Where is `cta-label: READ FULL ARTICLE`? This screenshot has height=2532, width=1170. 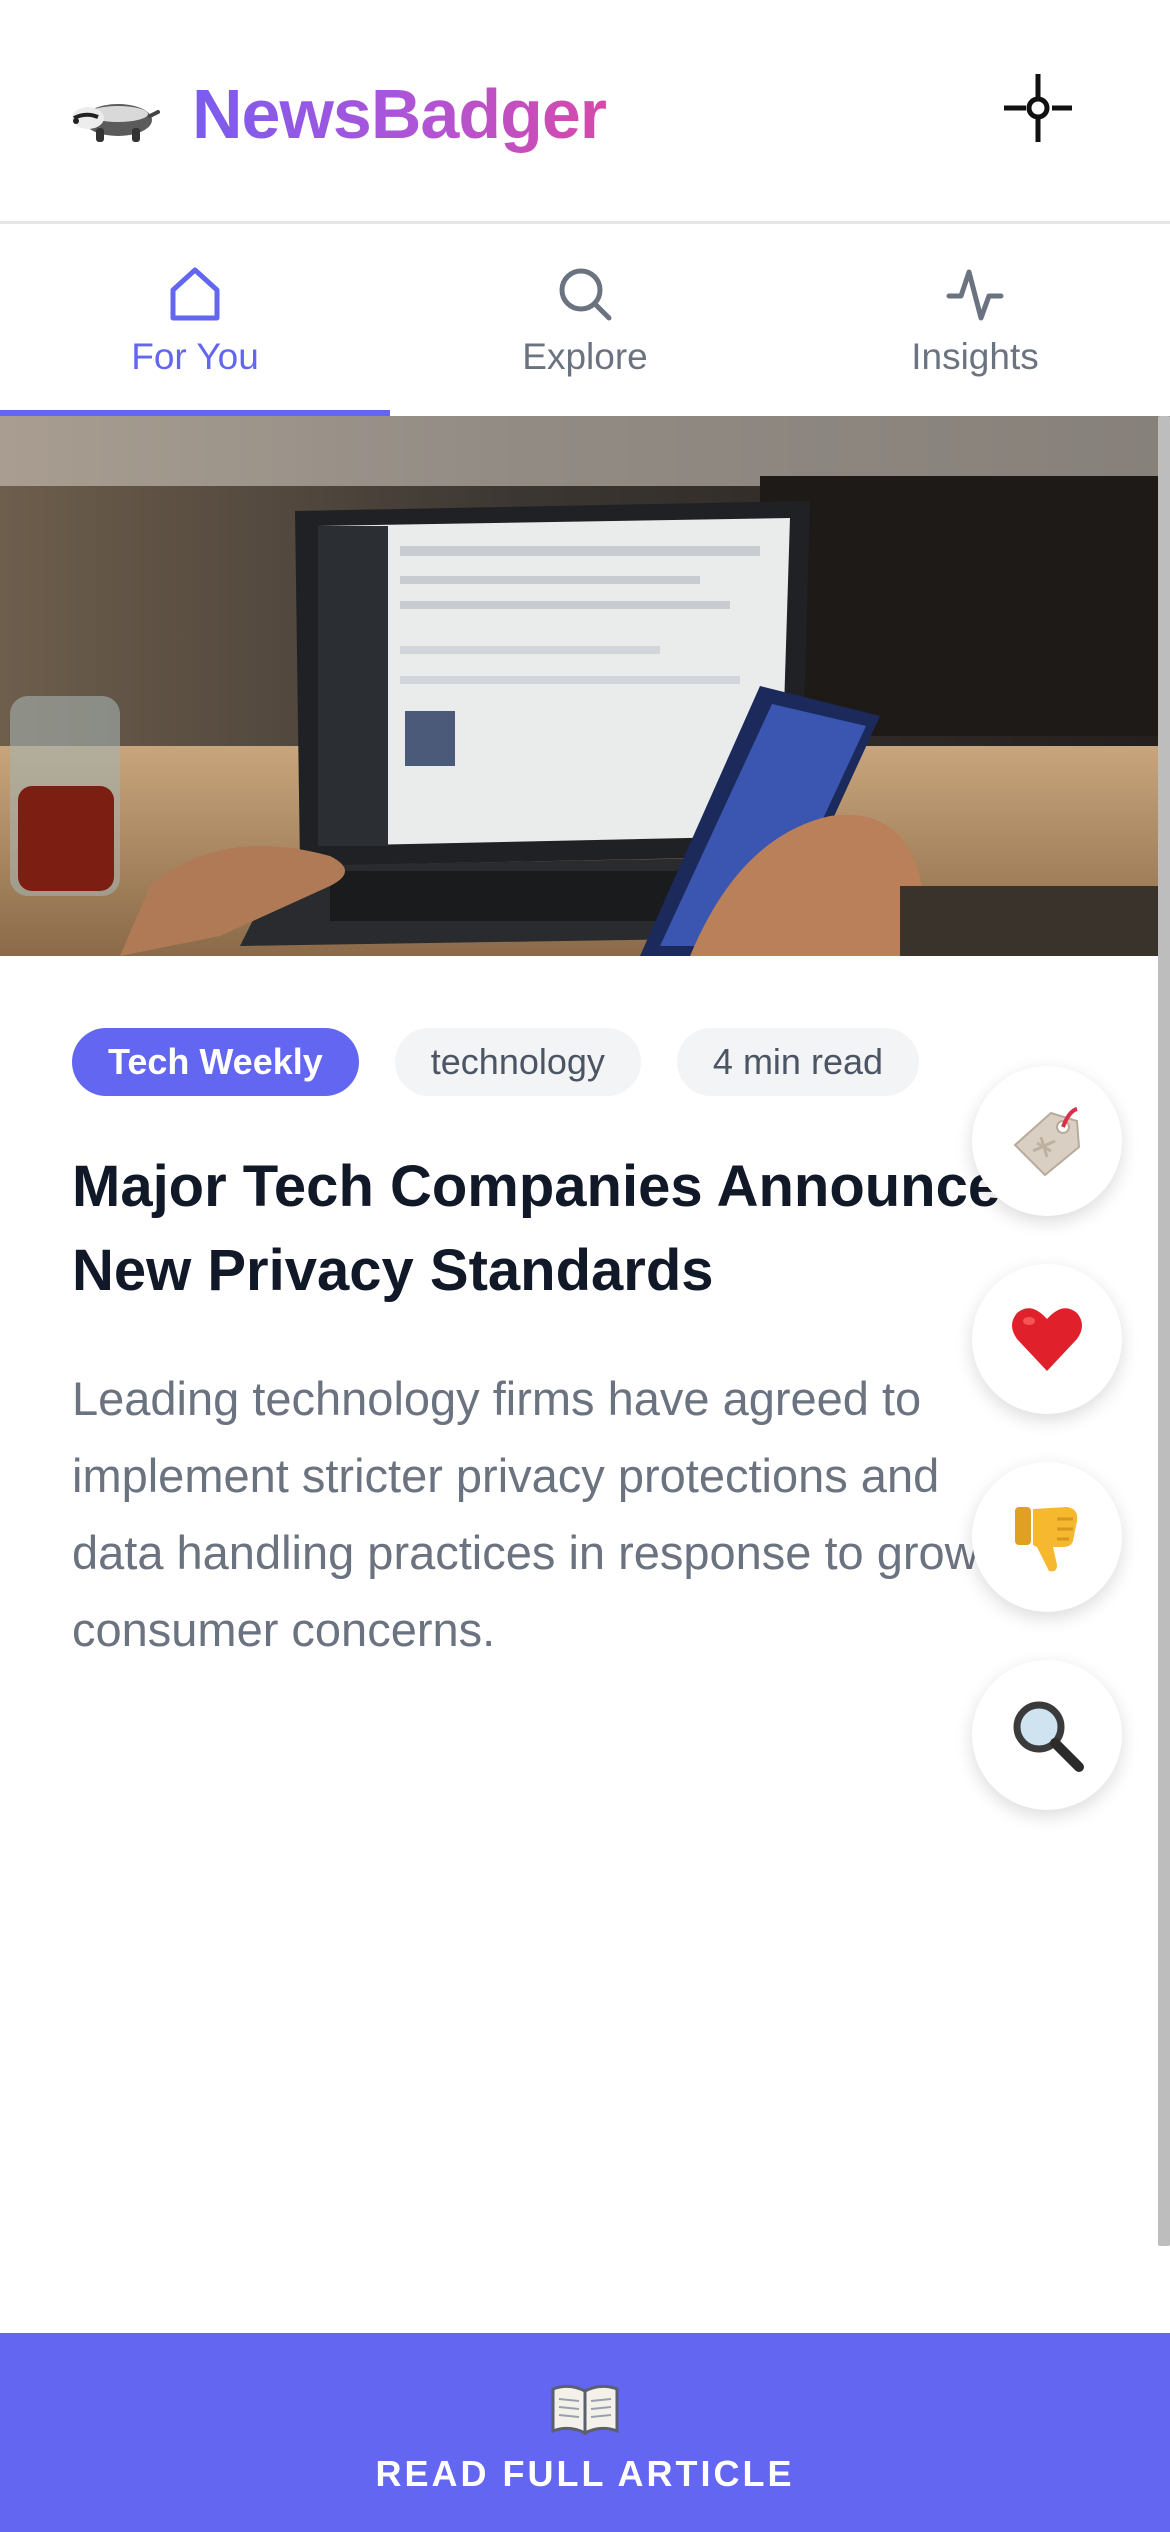 cta-label: READ FULL ARTICLE is located at coordinates (585, 2473).